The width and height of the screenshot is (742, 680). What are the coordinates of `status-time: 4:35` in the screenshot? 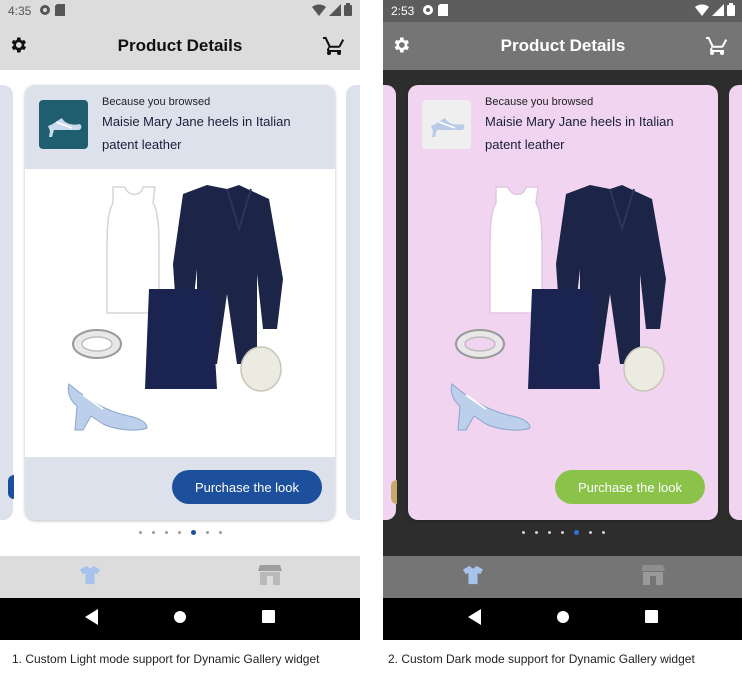 It's located at (20, 11).